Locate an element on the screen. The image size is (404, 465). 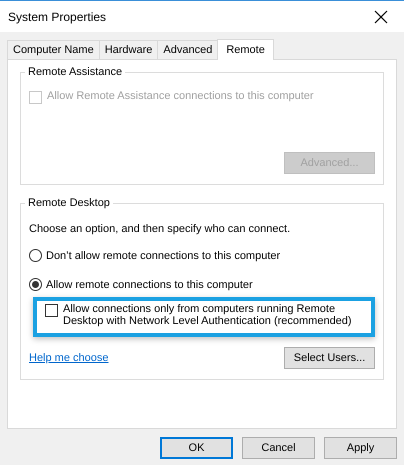
checkbox-label: Allow connections only from computers running Remote Desktop with Network Level Authentication (recommended) is located at coordinates (208, 315).